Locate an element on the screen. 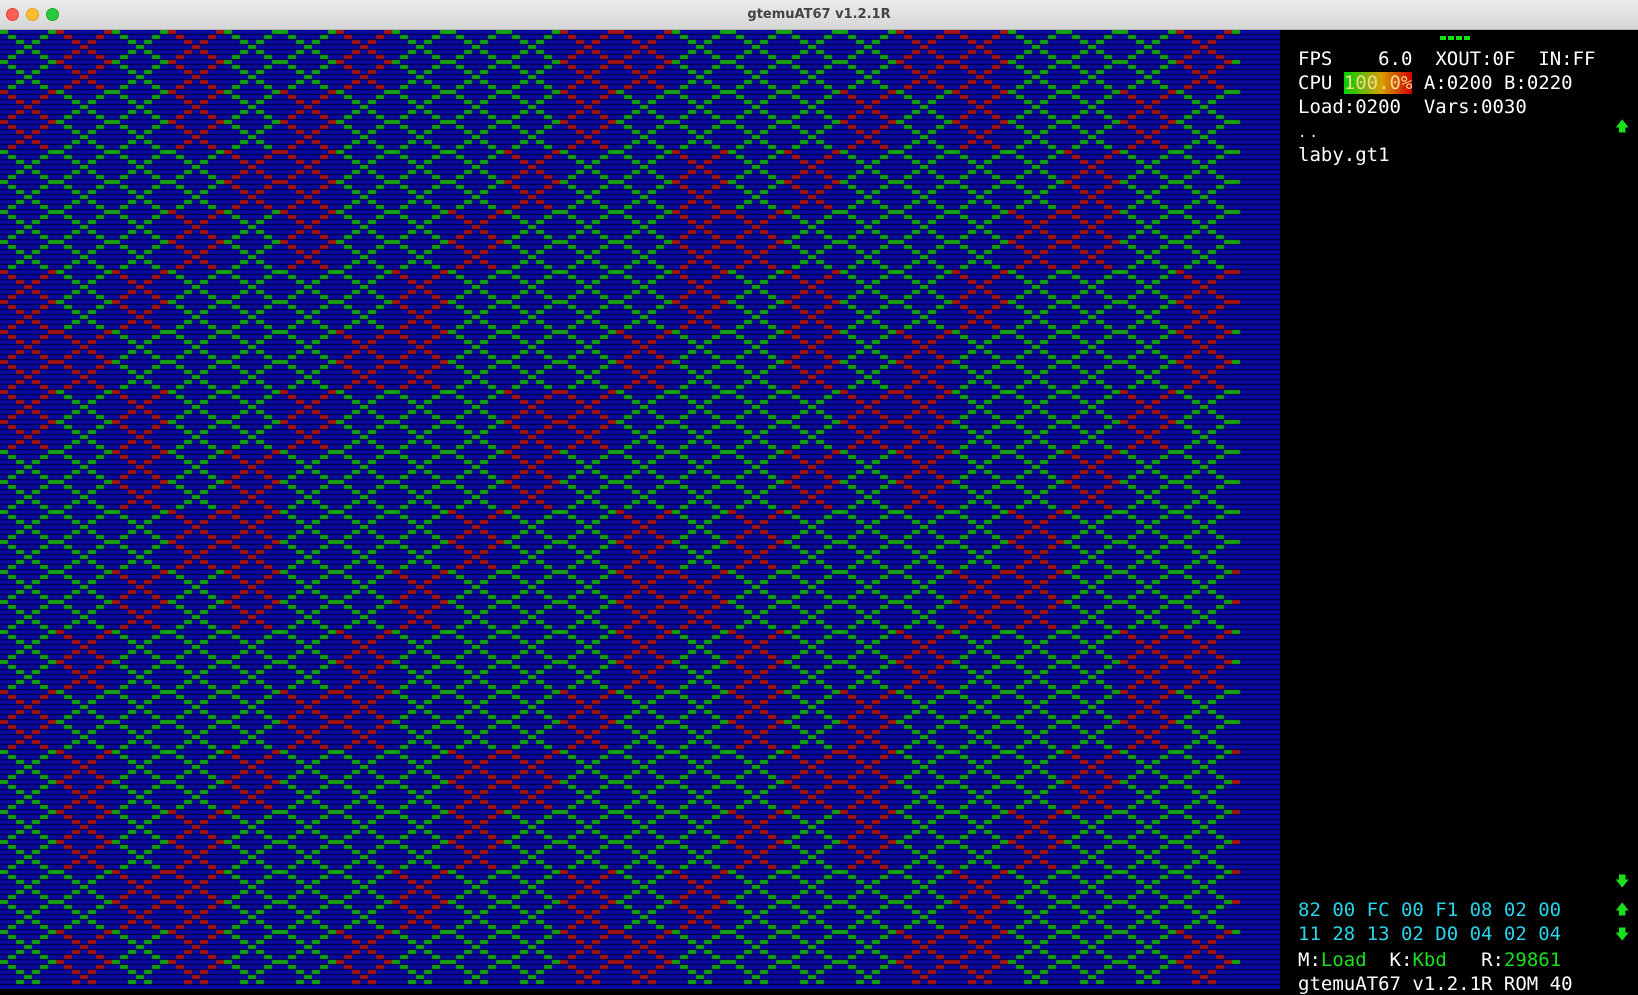  activity-indicator is located at coordinates (1456, 38).